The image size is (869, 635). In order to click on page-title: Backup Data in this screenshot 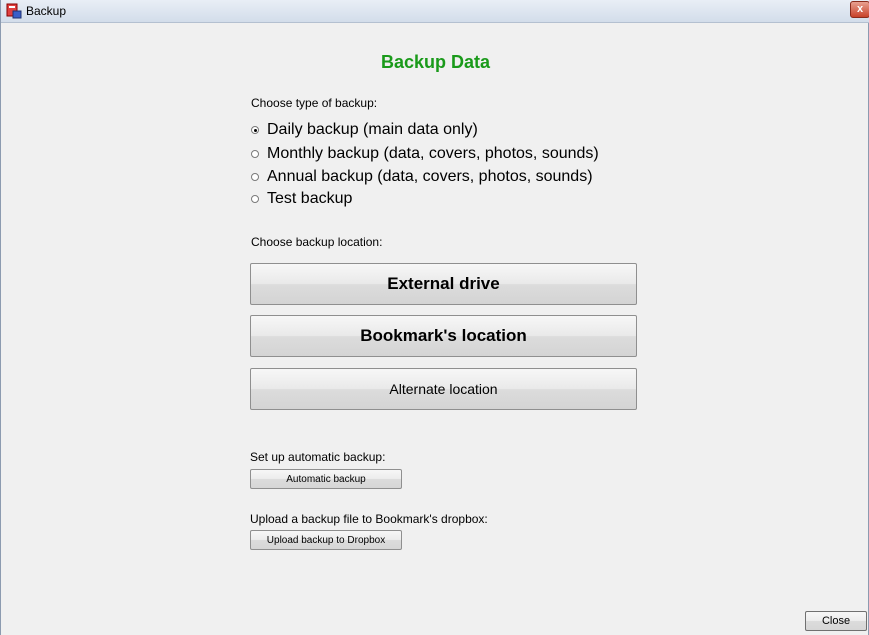, I will do `click(435, 62)`.